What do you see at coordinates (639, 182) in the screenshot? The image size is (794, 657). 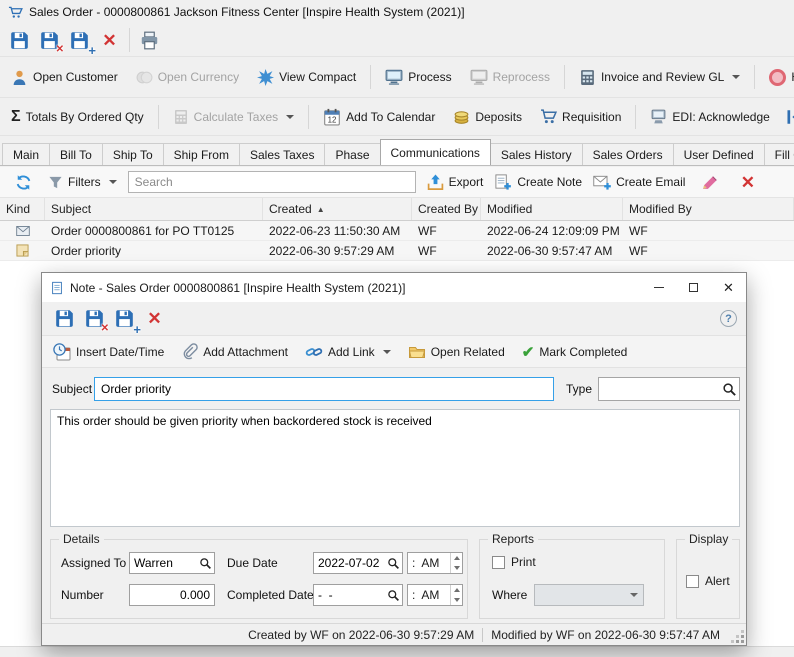 I see `create-email-button: Create Email` at bounding box center [639, 182].